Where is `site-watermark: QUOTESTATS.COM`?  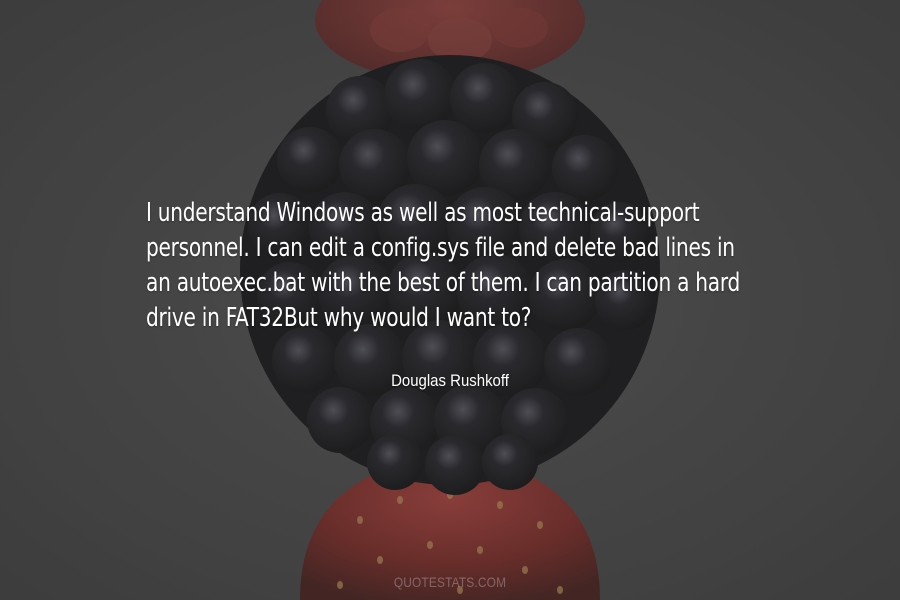 site-watermark: QUOTESTATS.COM is located at coordinates (450, 582).